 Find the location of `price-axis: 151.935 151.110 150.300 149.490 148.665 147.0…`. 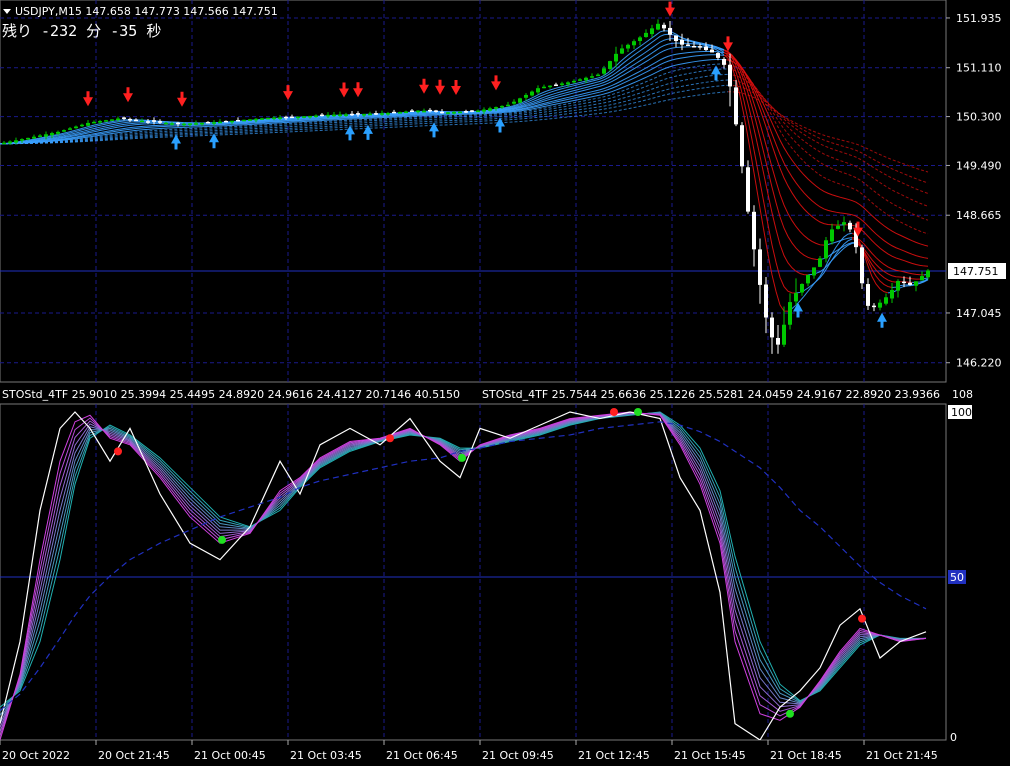

price-axis: 151.935 151.110 150.300 149.490 148.665 147.0… is located at coordinates (974, 191).